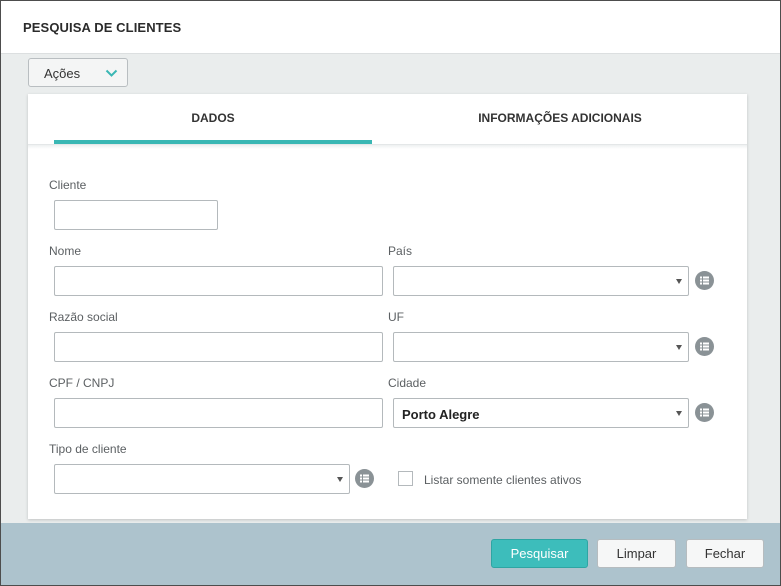 Image resolution: width=781 pixels, height=586 pixels. I want to click on close-button: Fechar, so click(725, 553).